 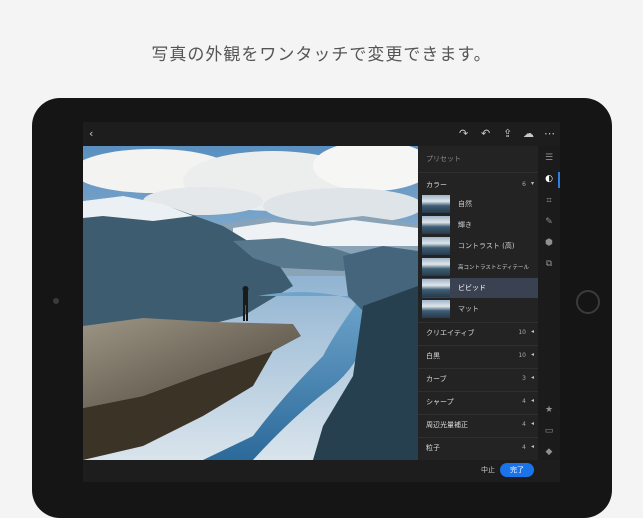 What do you see at coordinates (559, 180) in the screenshot?
I see `active-tool-indicator` at bounding box center [559, 180].